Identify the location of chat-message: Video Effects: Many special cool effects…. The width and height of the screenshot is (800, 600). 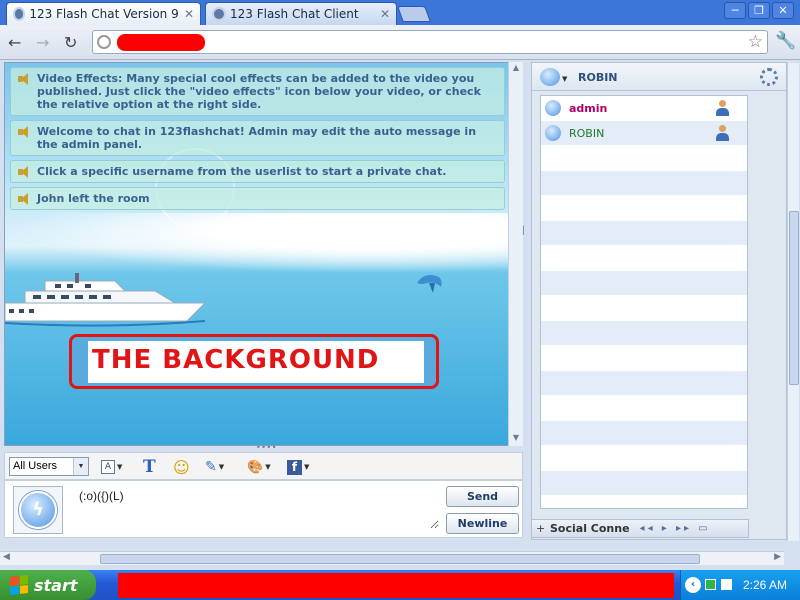
(257, 91).